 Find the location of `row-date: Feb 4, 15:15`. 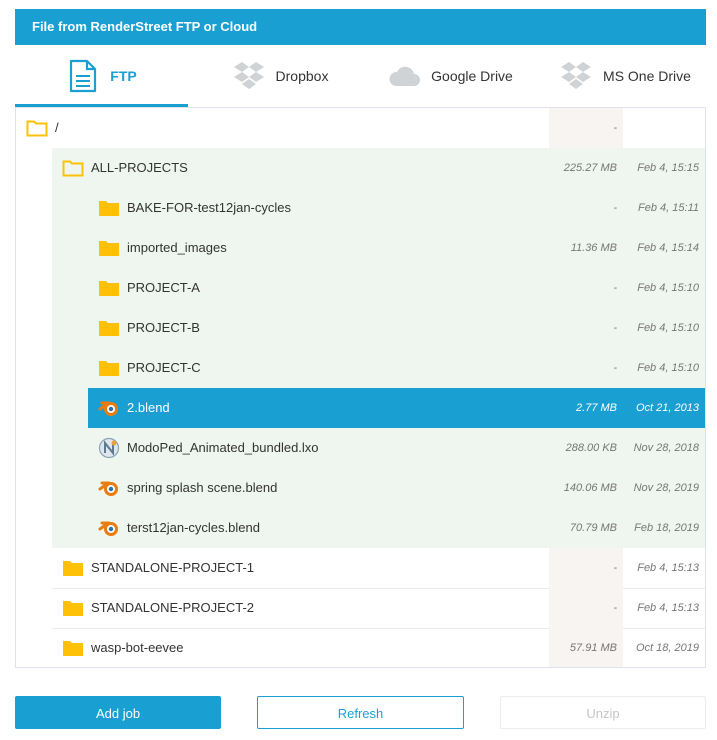

row-date: Feb 4, 15:15 is located at coordinates (668, 168).